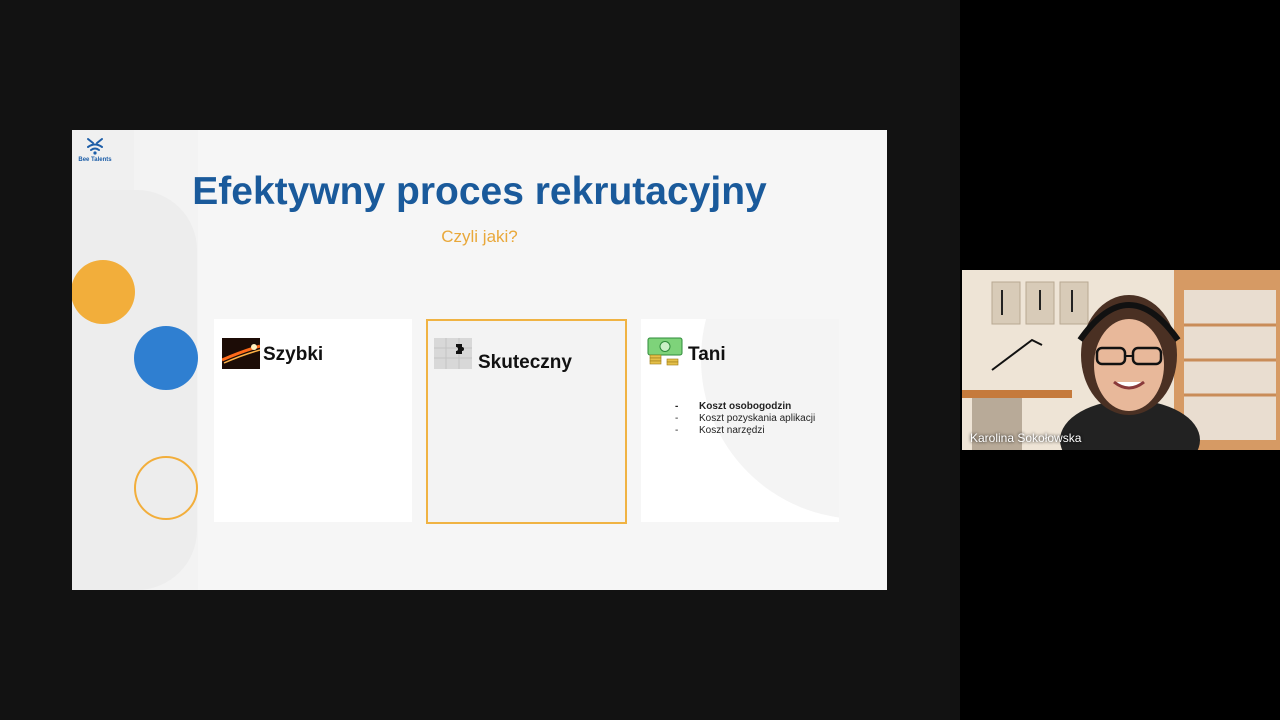  What do you see at coordinates (720, 430) in the screenshot?
I see `list-item: - Koszt narzędzi` at bounding box center [720, 430].